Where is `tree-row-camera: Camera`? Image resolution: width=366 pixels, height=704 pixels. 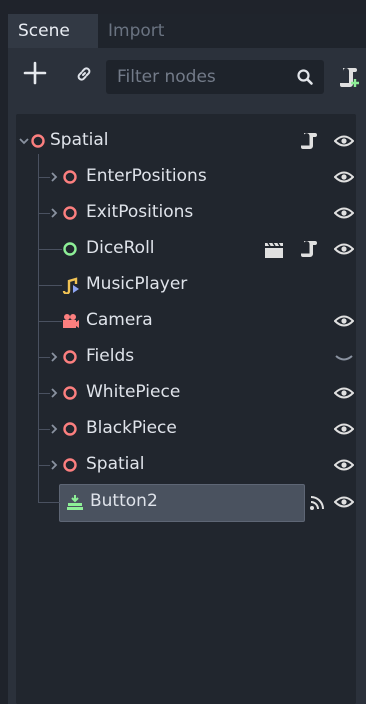 tree-row-camera: Camera is located at coordinates (186, 320).